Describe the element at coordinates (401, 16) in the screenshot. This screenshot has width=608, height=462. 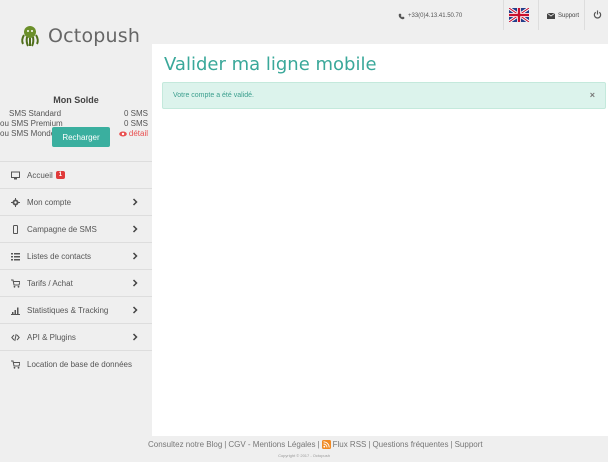
I see `phone-icon` at that location.